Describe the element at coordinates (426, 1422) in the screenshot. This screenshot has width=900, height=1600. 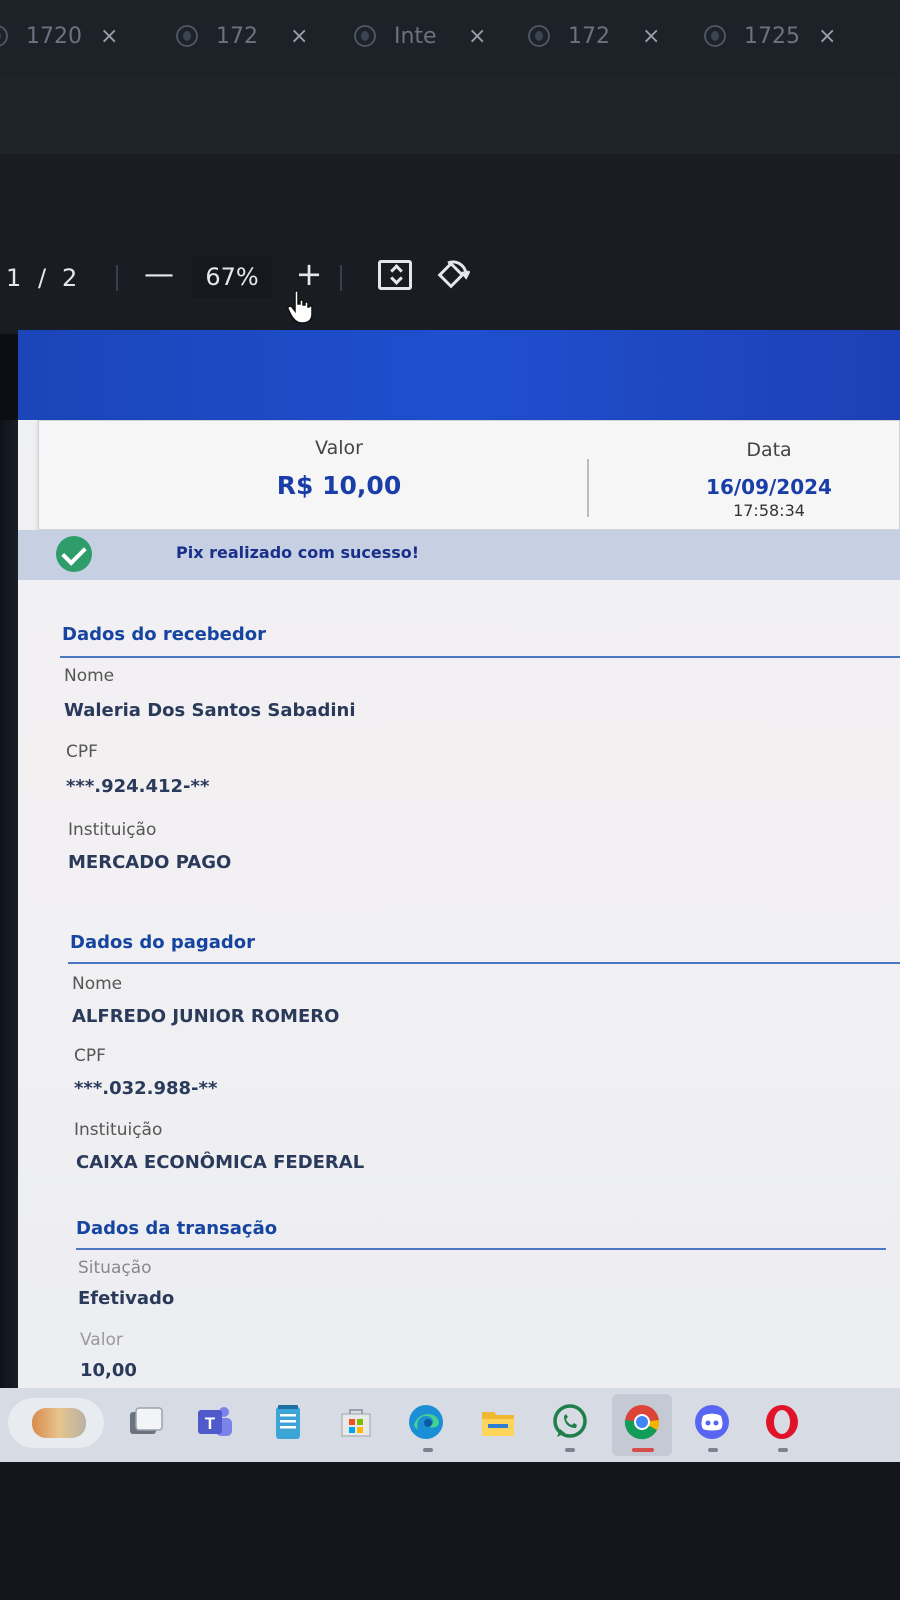
I see `edge-icon` at that location.